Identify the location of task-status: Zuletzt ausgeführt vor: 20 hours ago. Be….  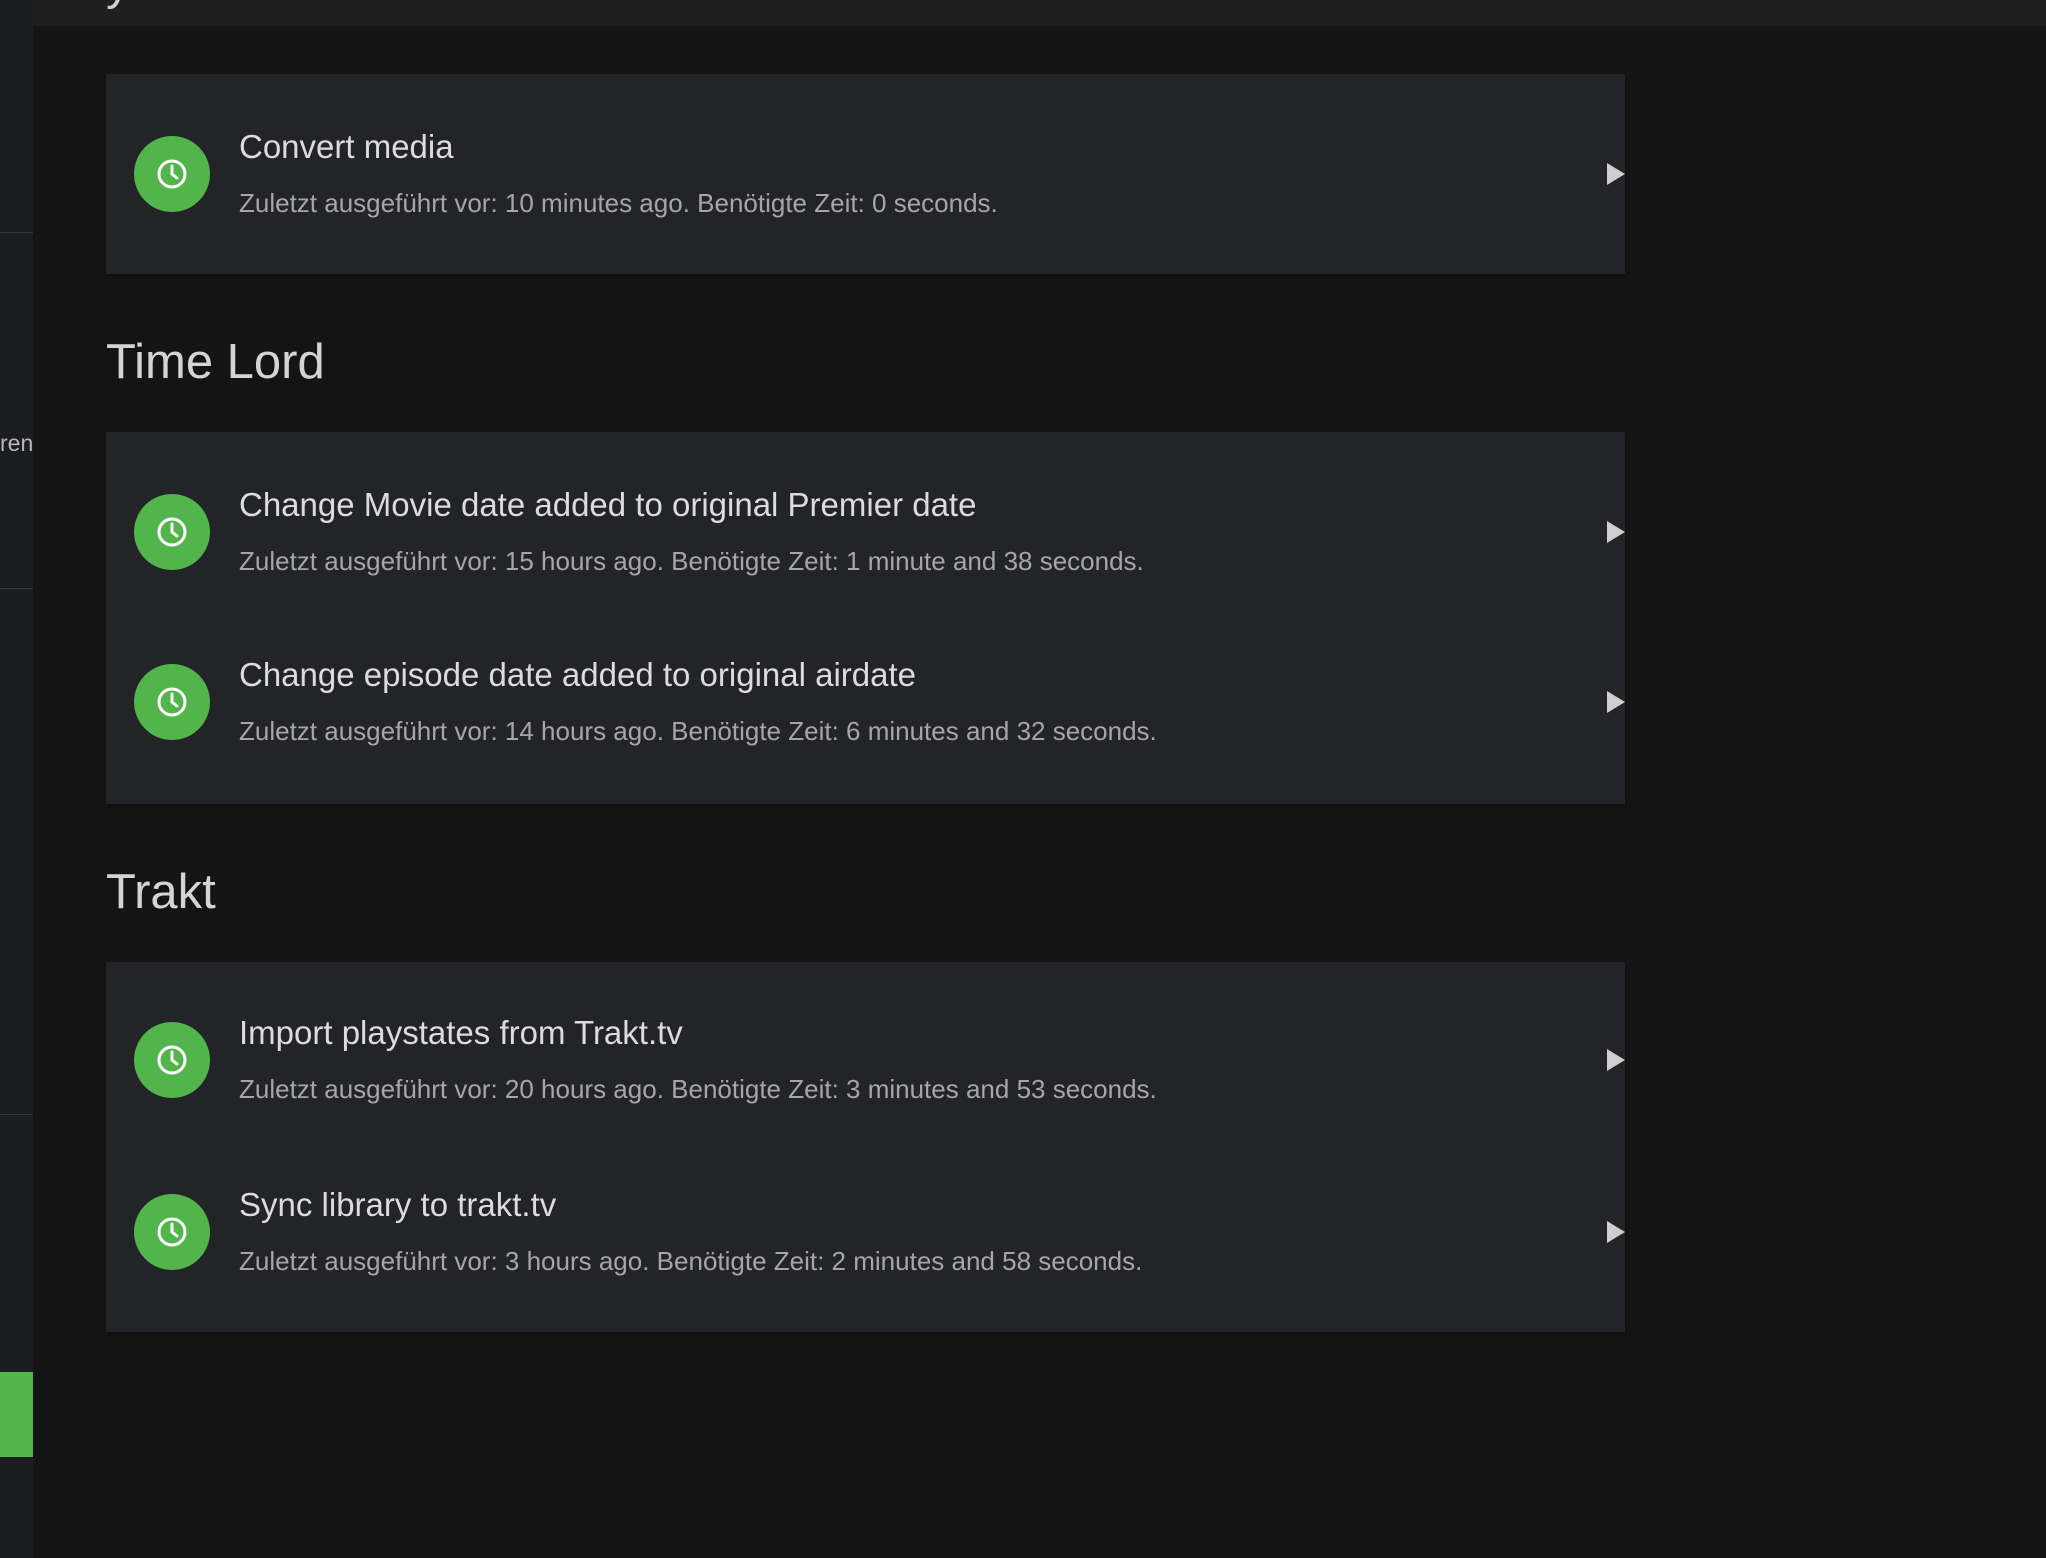
(698, 1089).